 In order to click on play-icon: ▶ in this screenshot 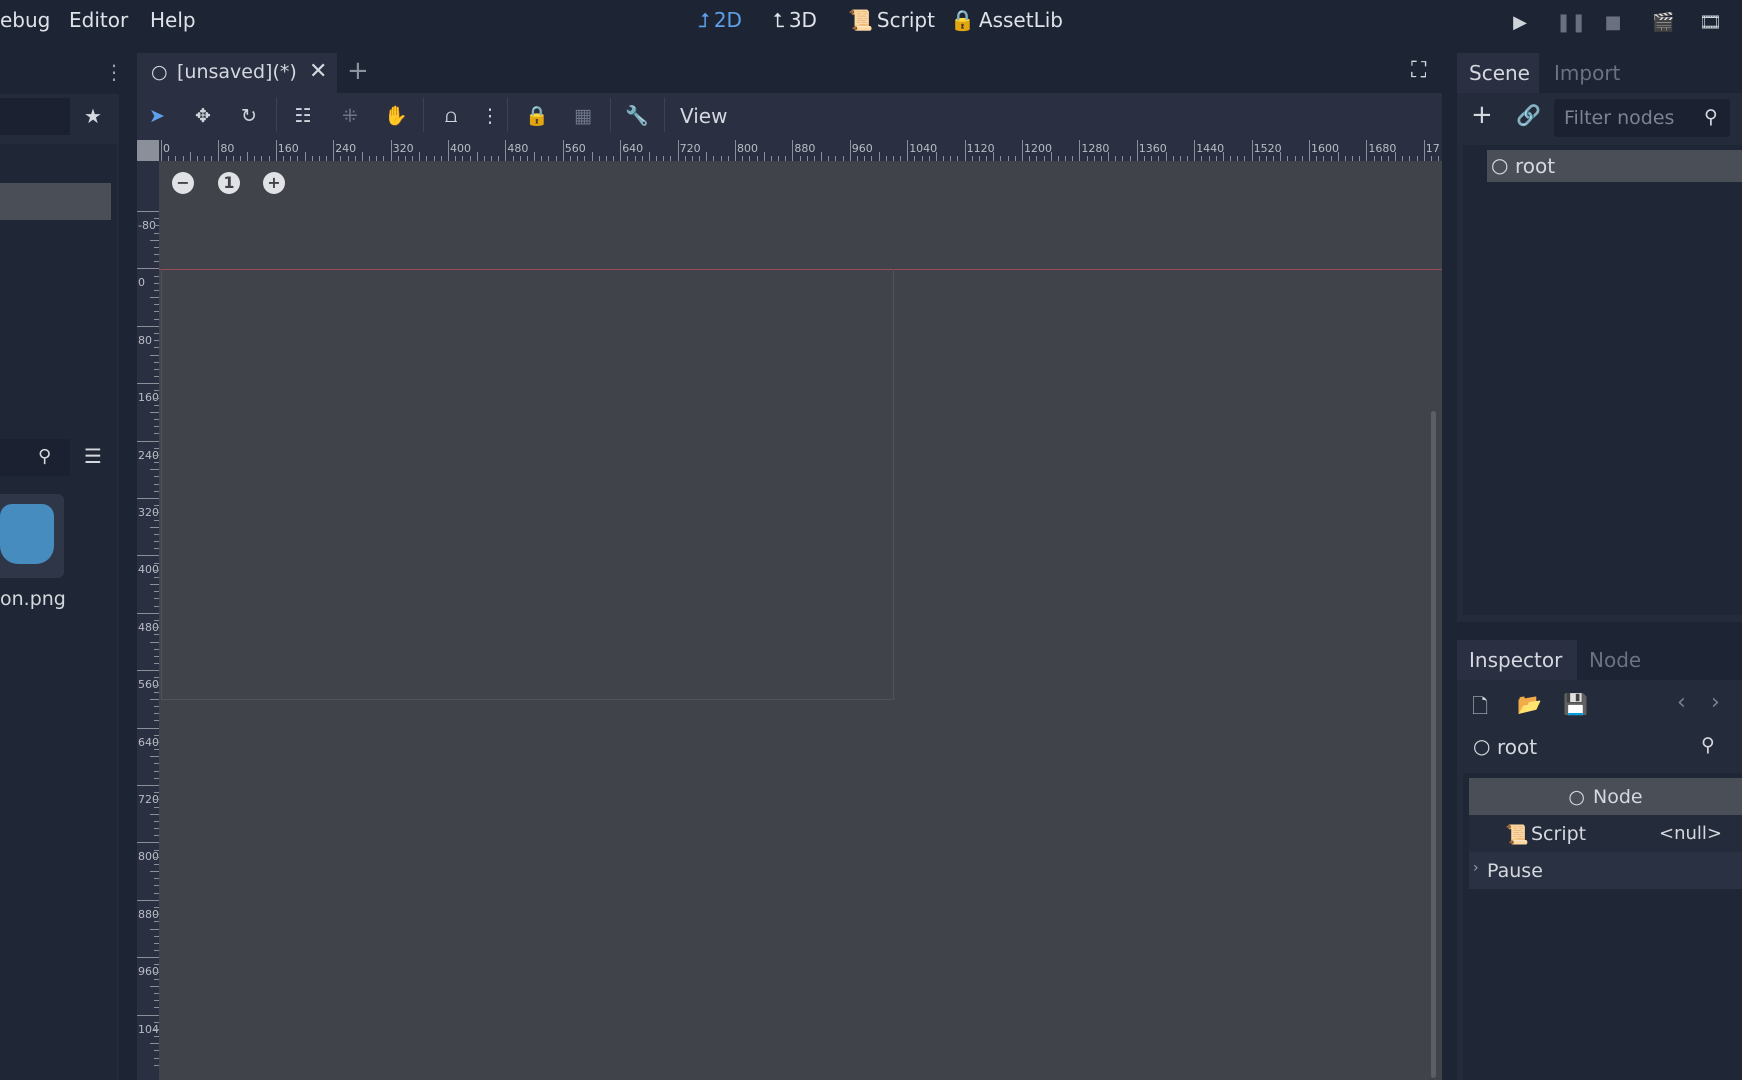, I will do `click(1520, 23)`.